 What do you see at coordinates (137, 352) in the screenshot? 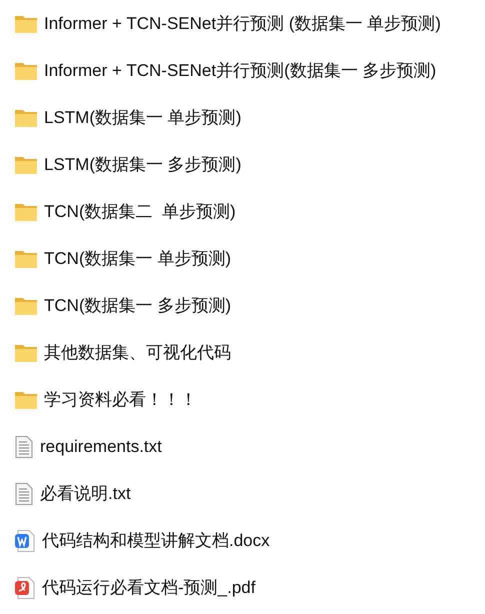
I see `file-name: 其他数据集、可视化代码` at bounding box center [137, 352].